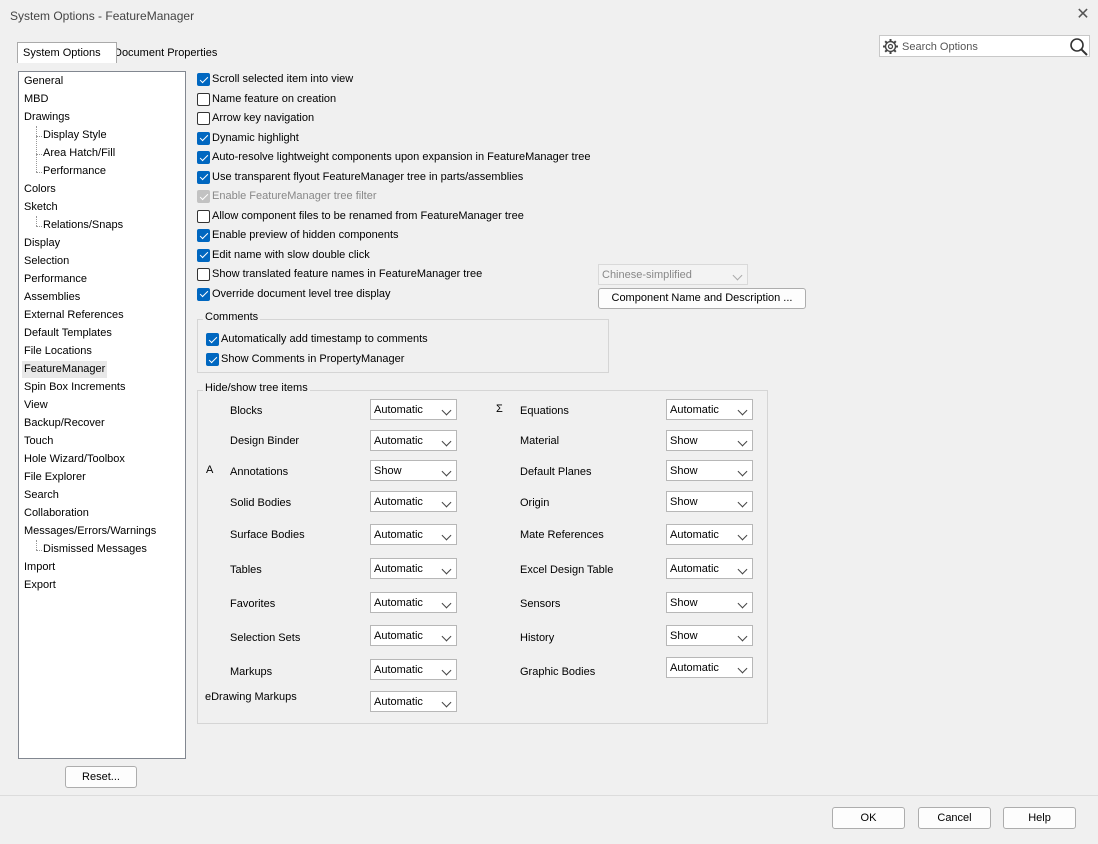 This screenshot has height=844, width=1098. Describe the element at coordinates (214, 672) in the screenshot. I see `markups-icon` at that location.